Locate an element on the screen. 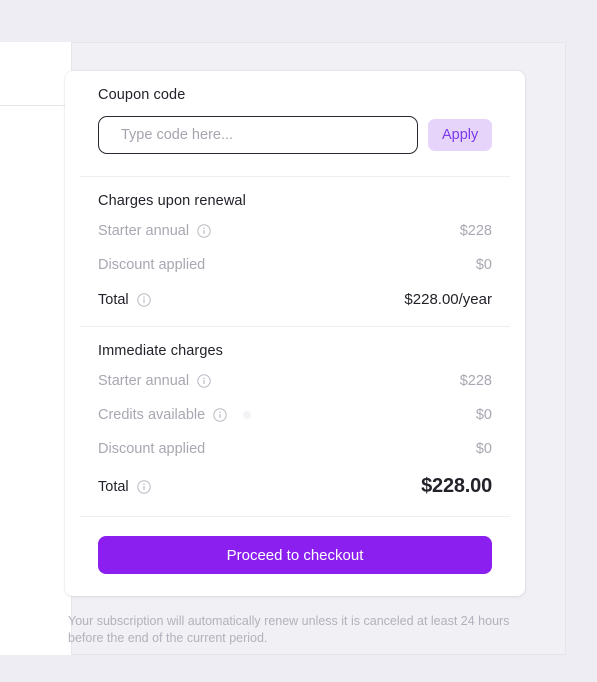  coupon-section: Coupon code Apply is located at coordinates (295, 123).